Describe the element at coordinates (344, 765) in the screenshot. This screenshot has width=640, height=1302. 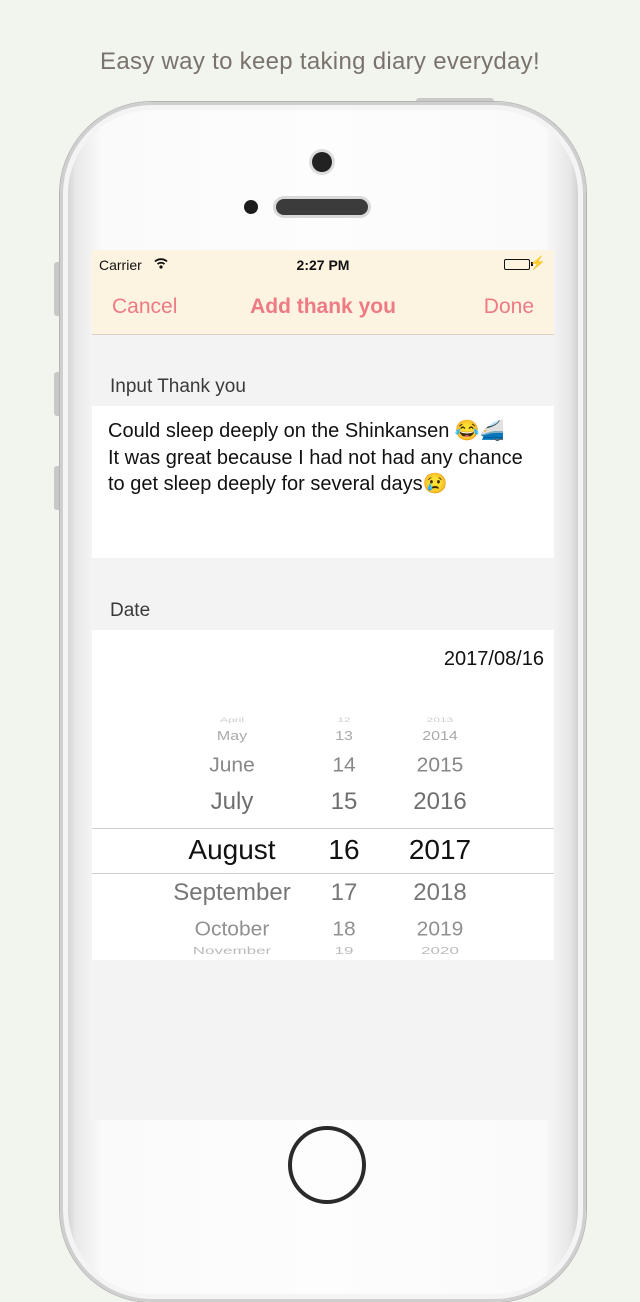
I see `picker-day-option: 14` at that location.